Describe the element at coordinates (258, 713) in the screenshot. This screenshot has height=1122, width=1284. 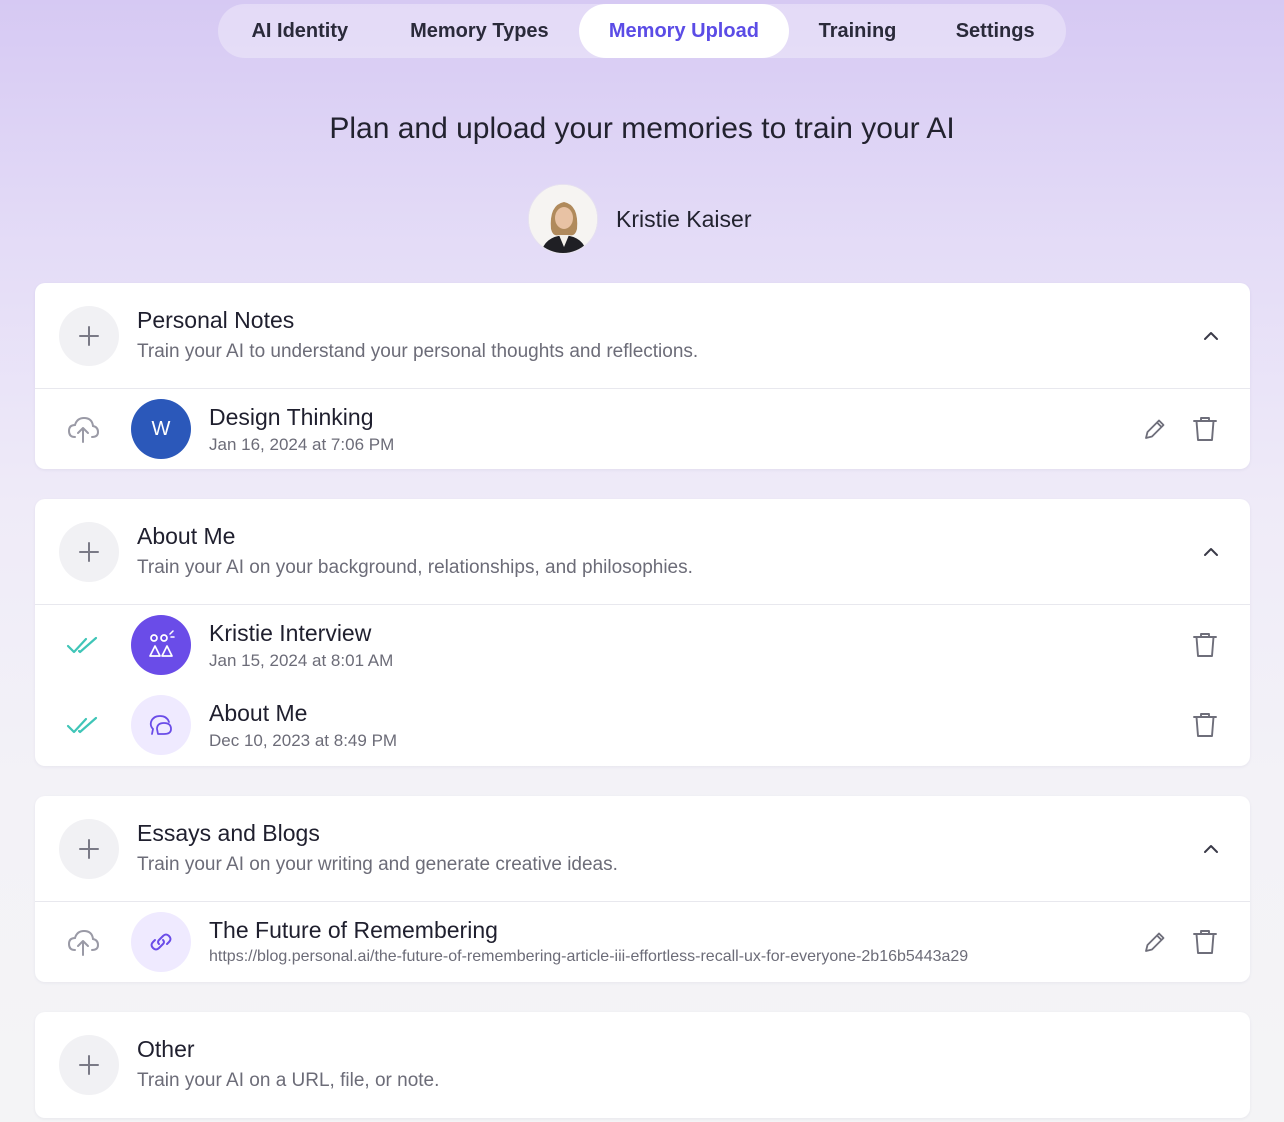
I see `memory-title: About Me` at that location.